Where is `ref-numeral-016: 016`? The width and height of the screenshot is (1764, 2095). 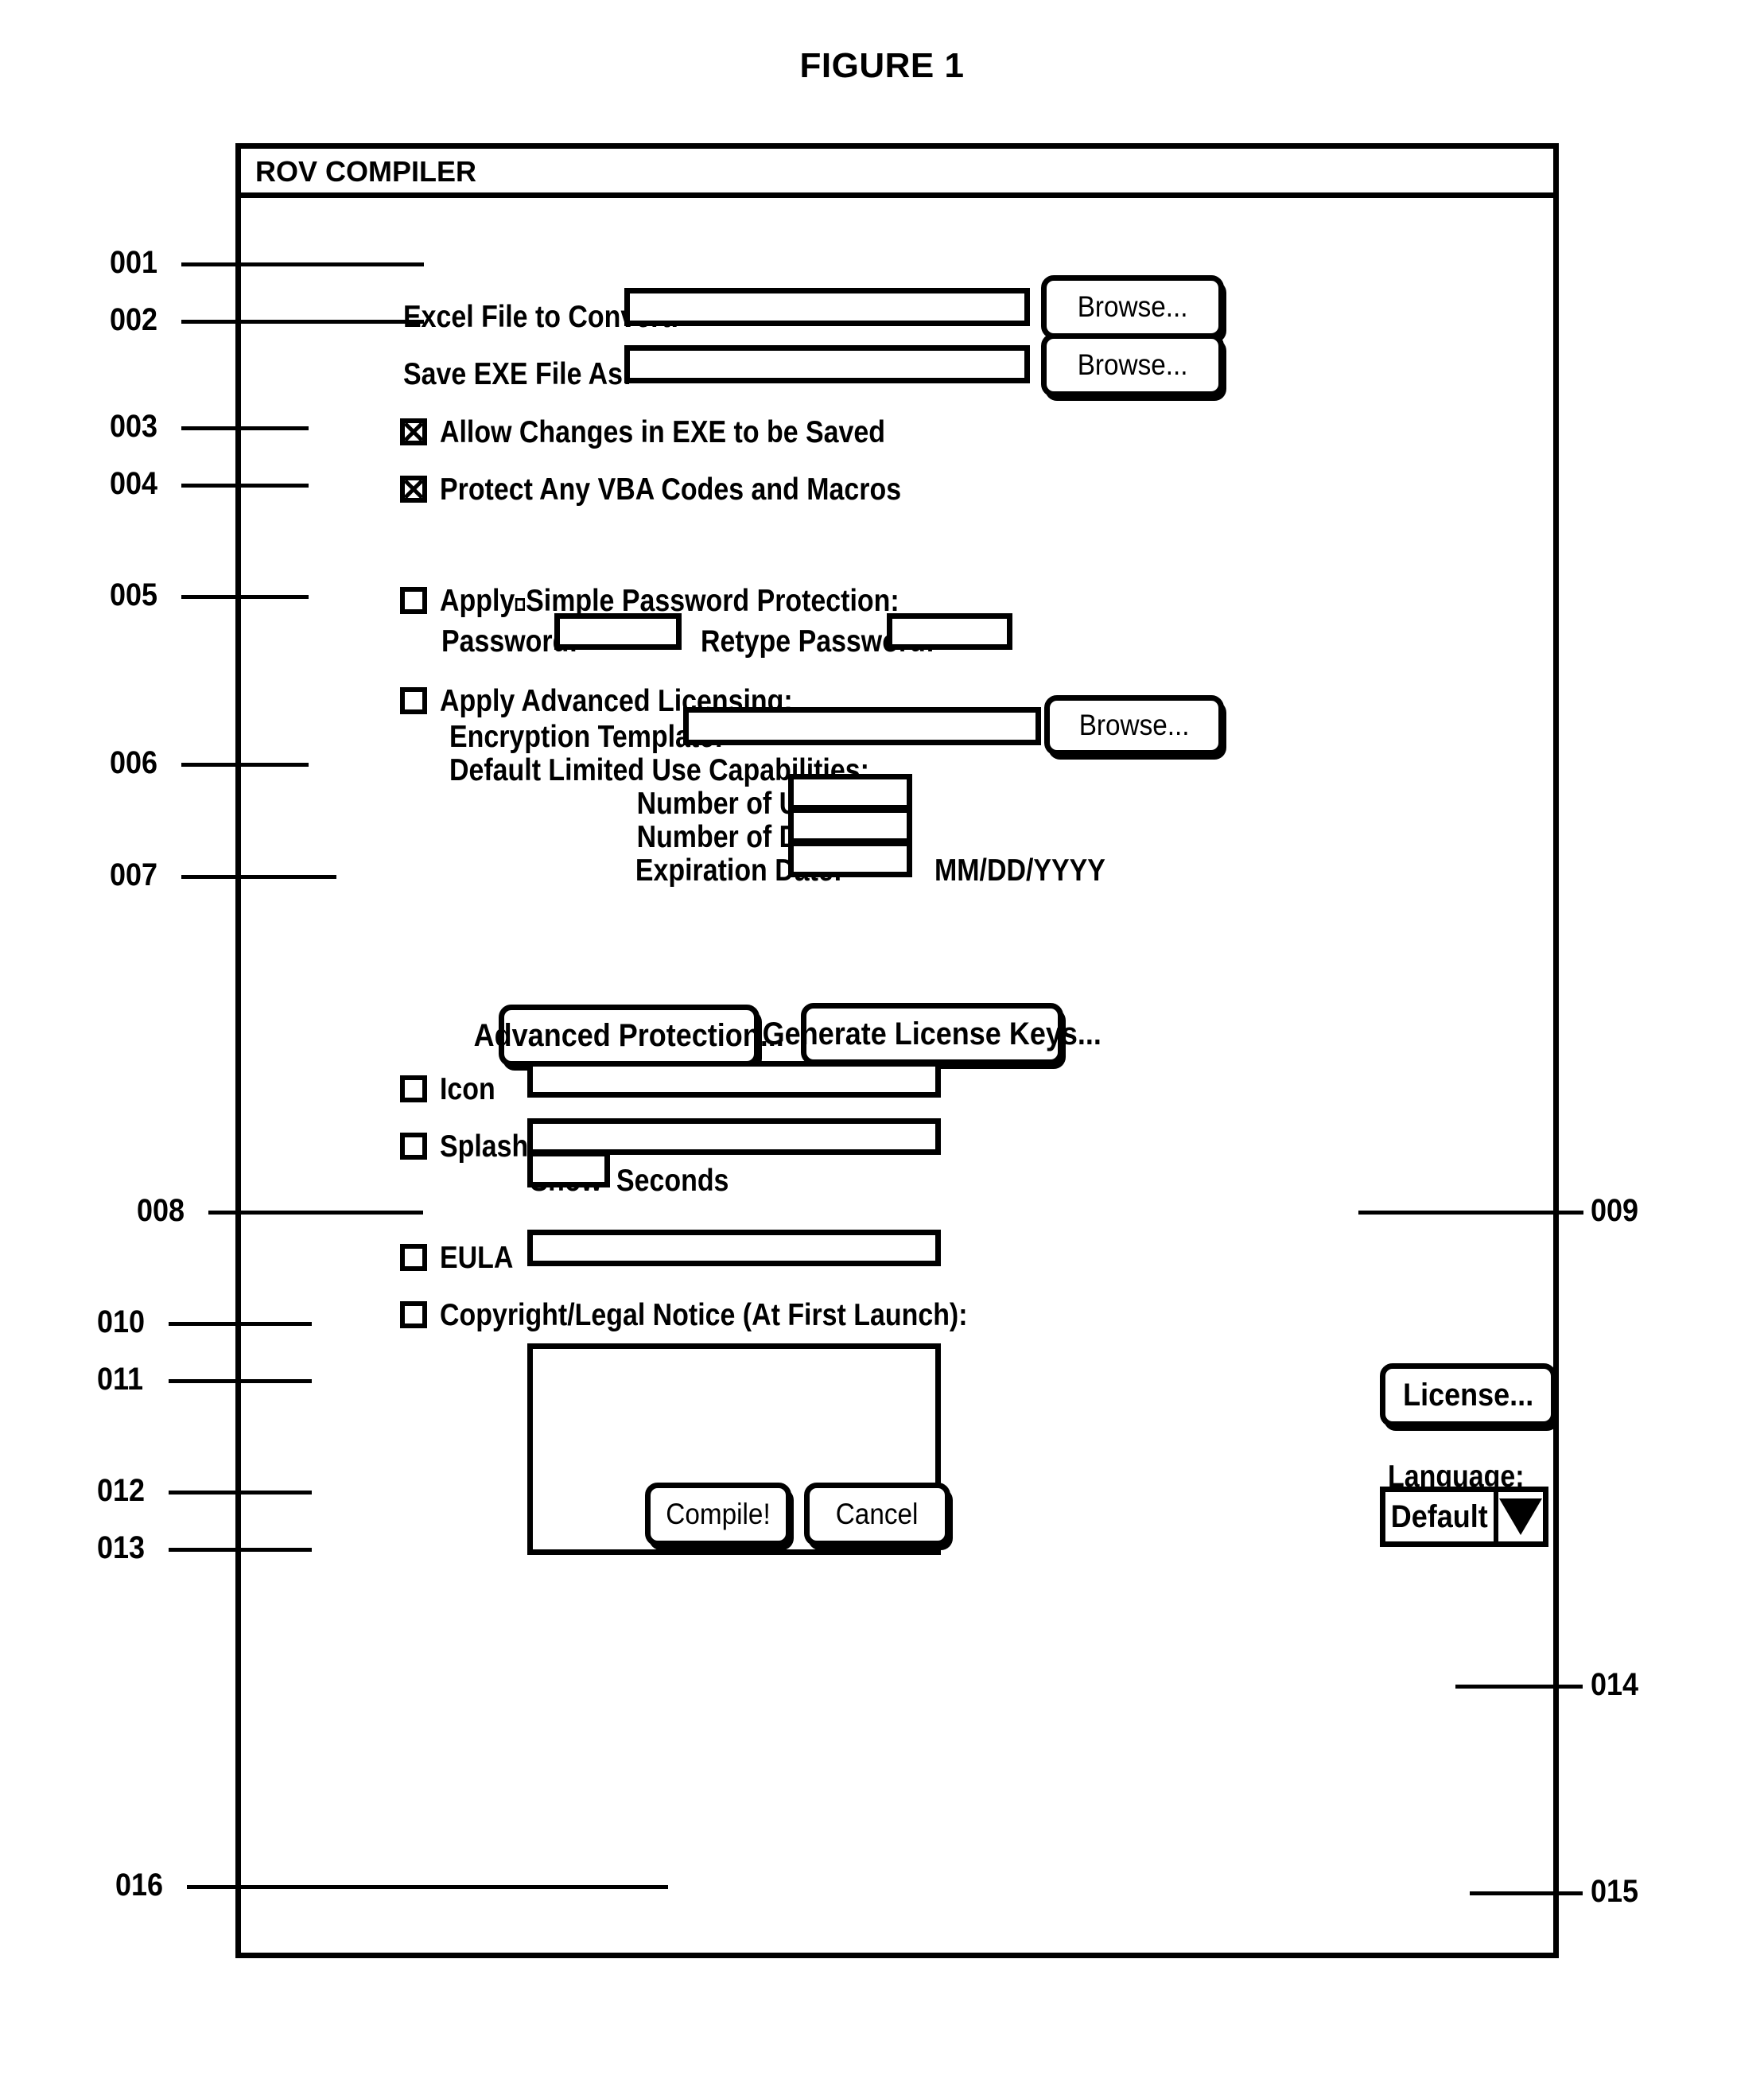 ref-numeral-016: 016 is located at coordinates (140, 1885).